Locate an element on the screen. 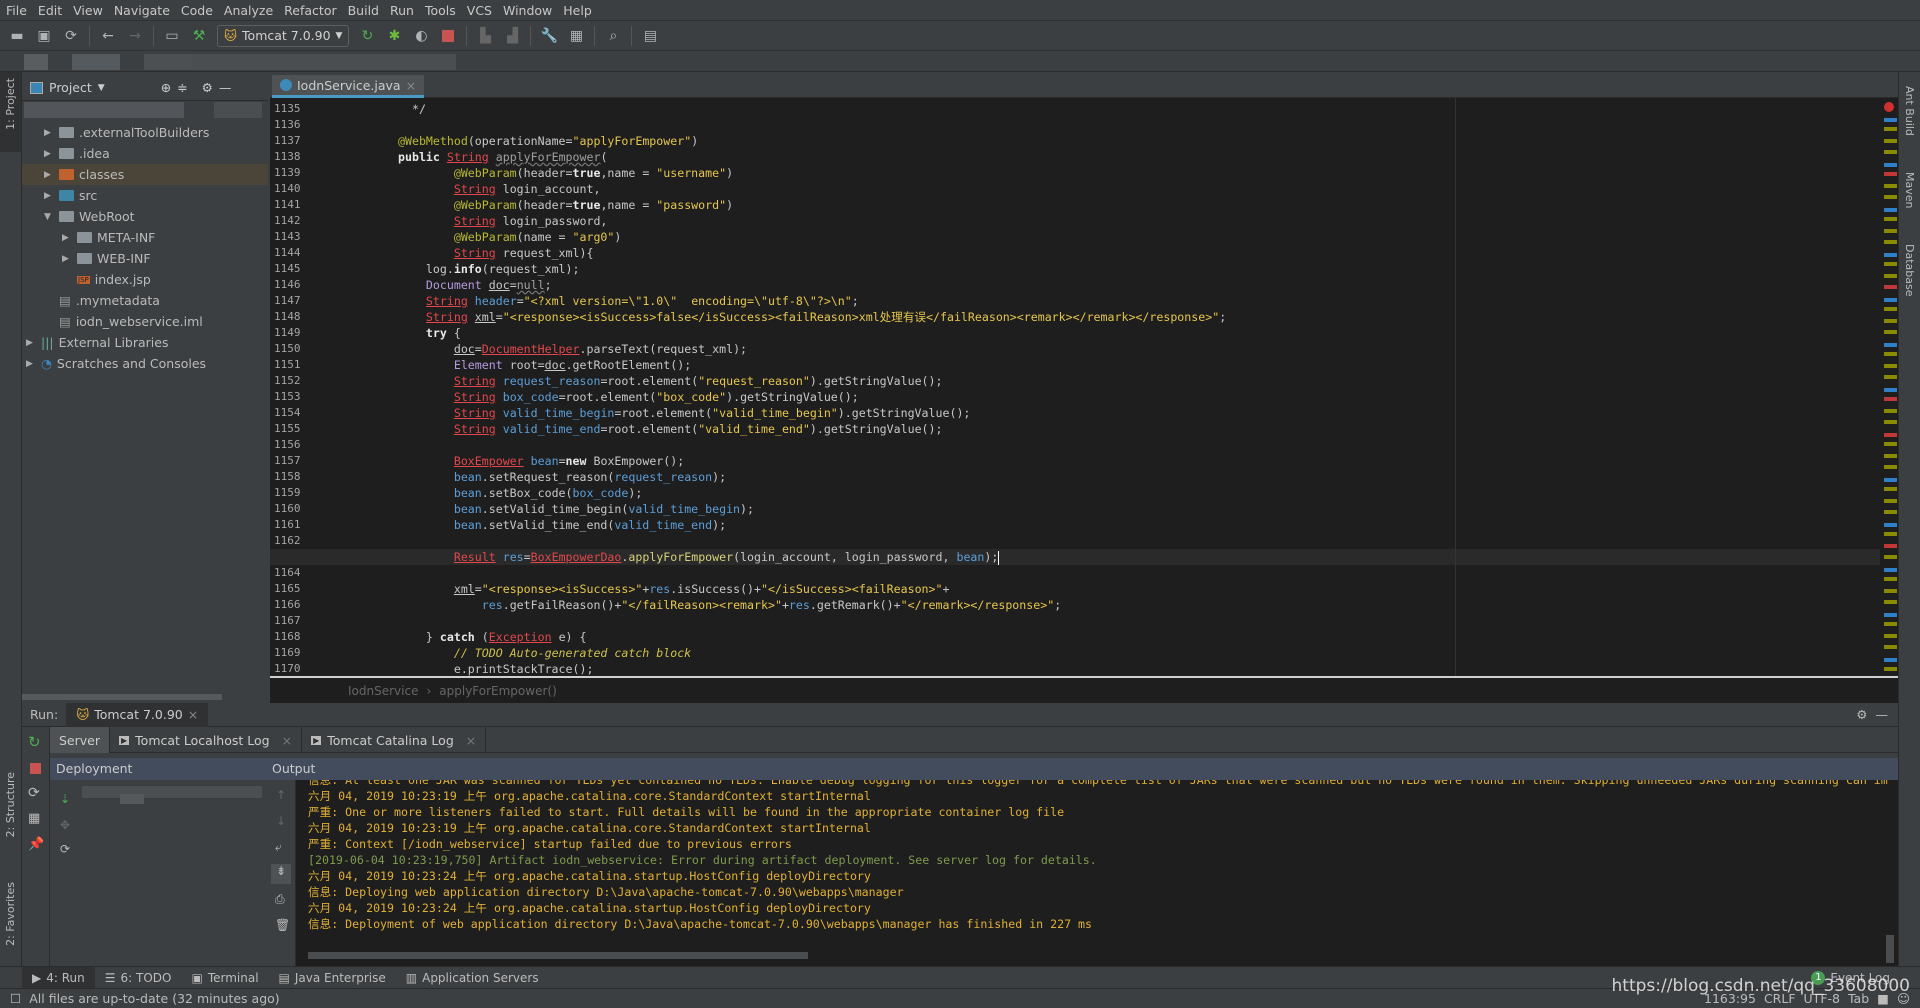 Image resolution: width=1920 pixels, height=1008 pixels. run-with-coverage-icon: ◐ is located at coordinates (421, 36).